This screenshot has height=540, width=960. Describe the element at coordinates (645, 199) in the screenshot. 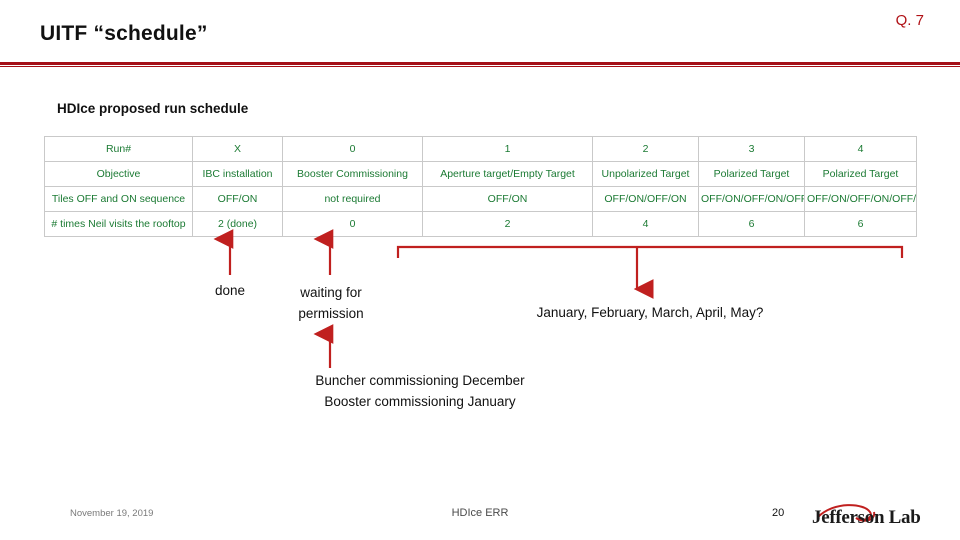

I see `table-cell: OFF/ON/OFF/ON` at that location.